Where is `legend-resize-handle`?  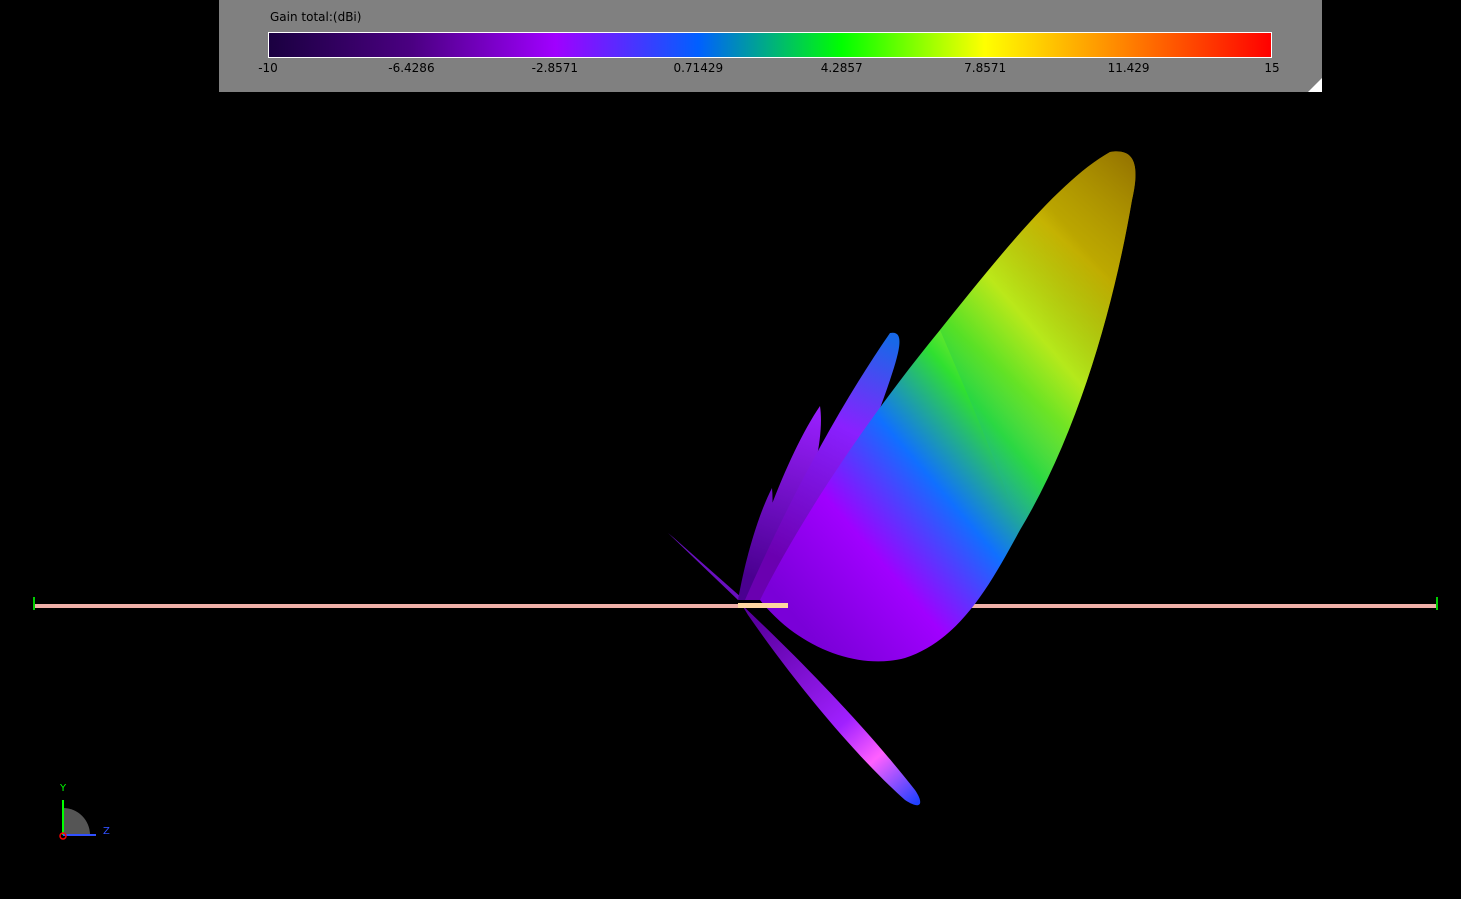 legend-resize-handle is located at coordinates (1315, 85).